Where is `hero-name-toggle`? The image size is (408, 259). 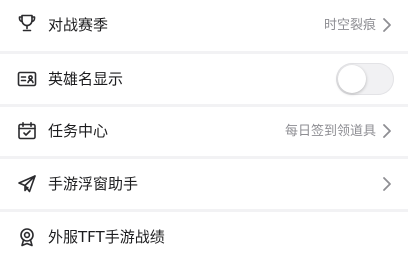 hero-name-toggle is located at coordinates (365, 79).